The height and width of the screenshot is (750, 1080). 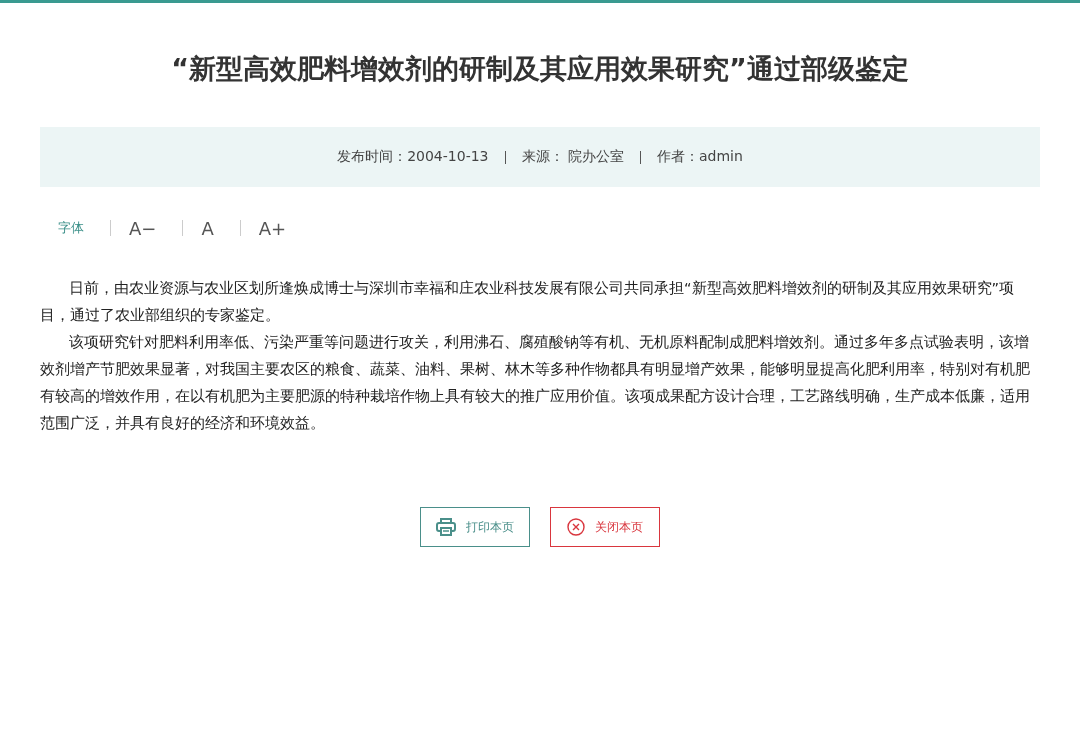 What do you see at coordinates (446, 527) in the screenshot?
I see `printer-icon` at bounding box center [446, 527].